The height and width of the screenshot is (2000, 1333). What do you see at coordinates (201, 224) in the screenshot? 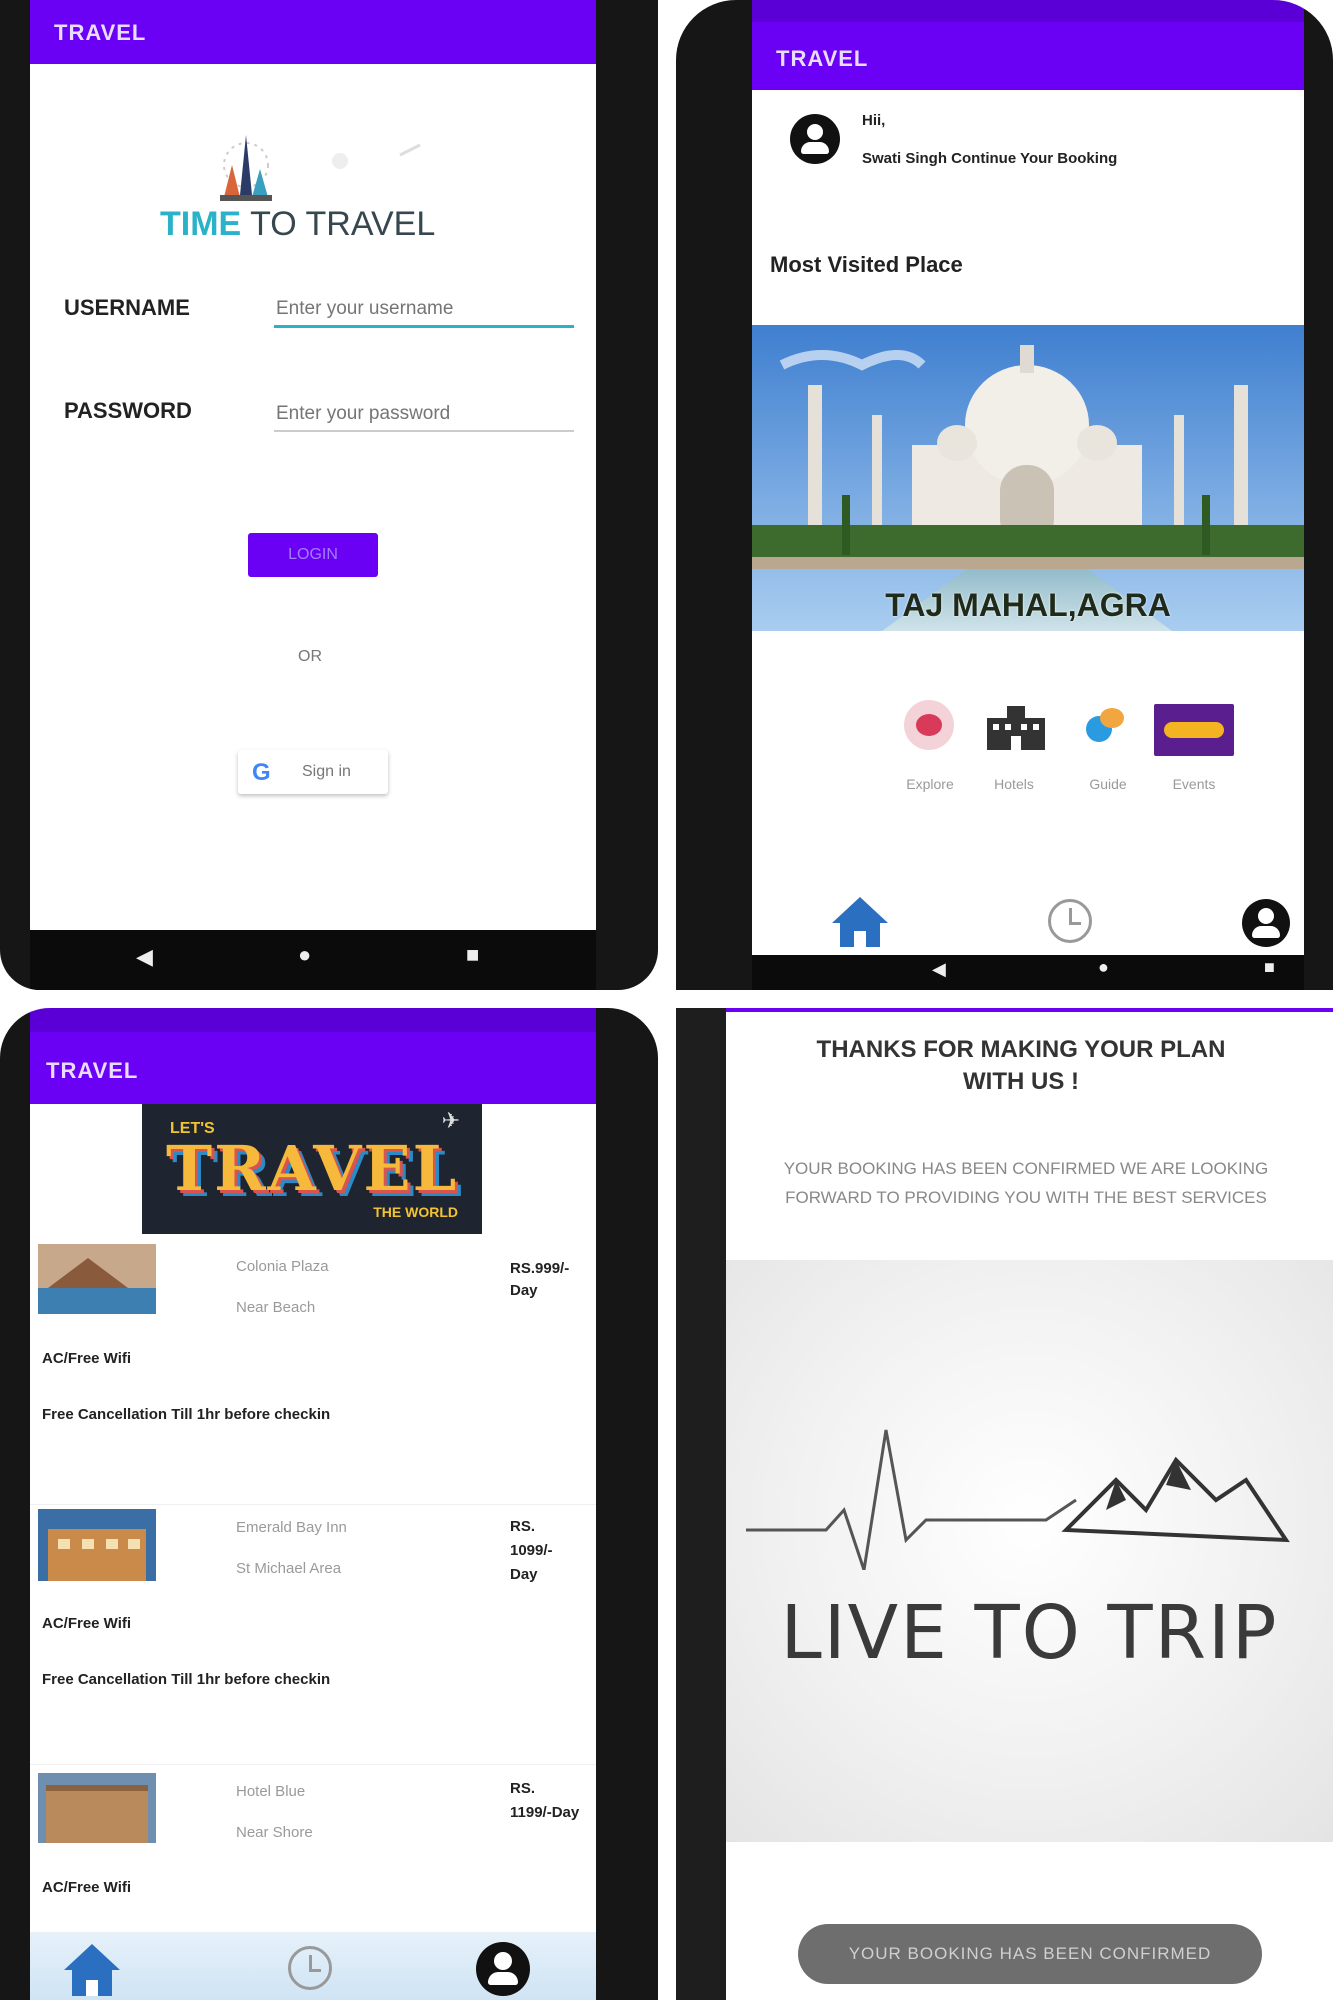
I see `logo-word-time: TIME` at bounding box center [201, 224].